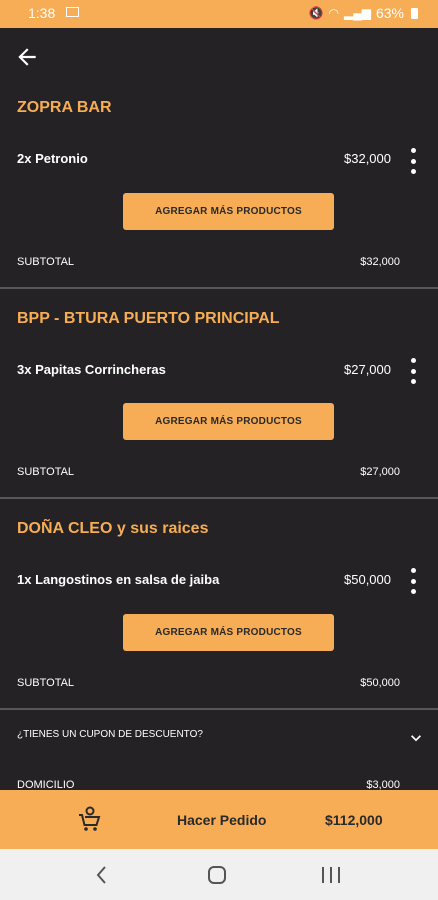 The height and width of the screenshot is (900, 438). Describe the element at coordinates (219, 14) in the screenshot. I see `status-bar: 1:38 🔇 ◠ ▂▄▆ 63%` at that location.